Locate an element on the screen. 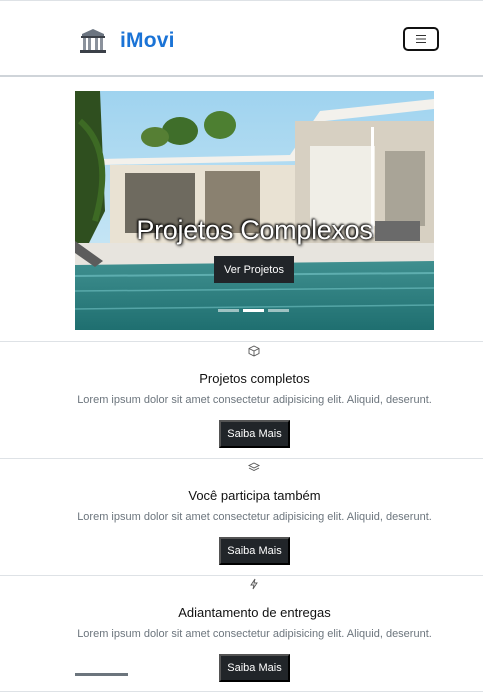 This screenshot has height=697, width=483. carousel-indicators is located at coordinates (253, 310).